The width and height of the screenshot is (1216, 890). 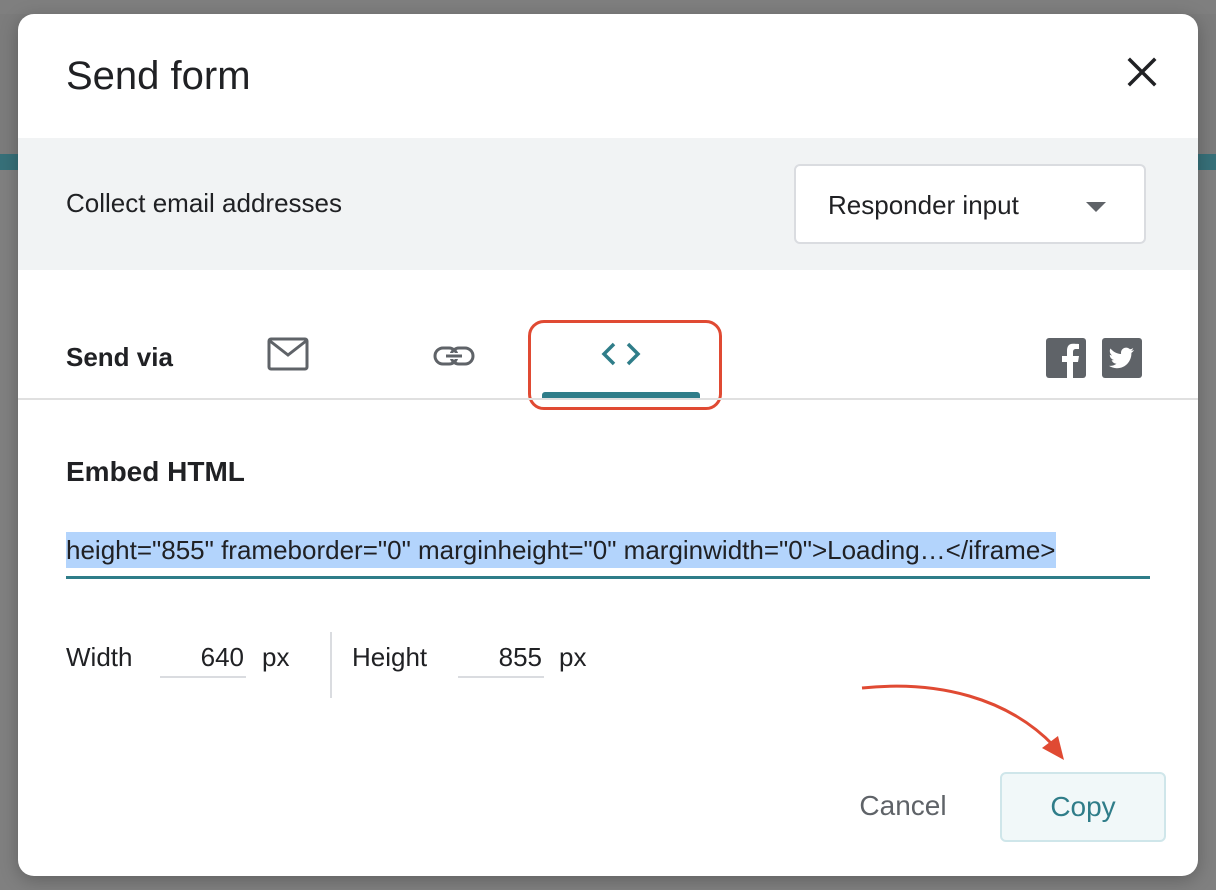 I want to click on height-label: Height, so click(x=390, y=657).